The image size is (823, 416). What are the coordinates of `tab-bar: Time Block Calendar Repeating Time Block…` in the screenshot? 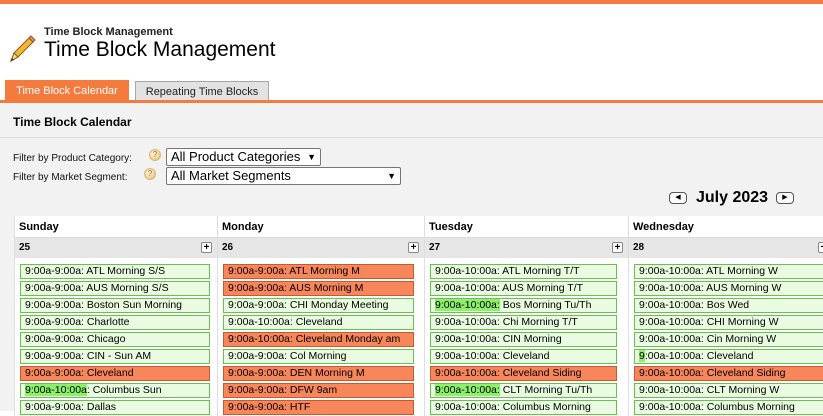 It's located at (411, 90).